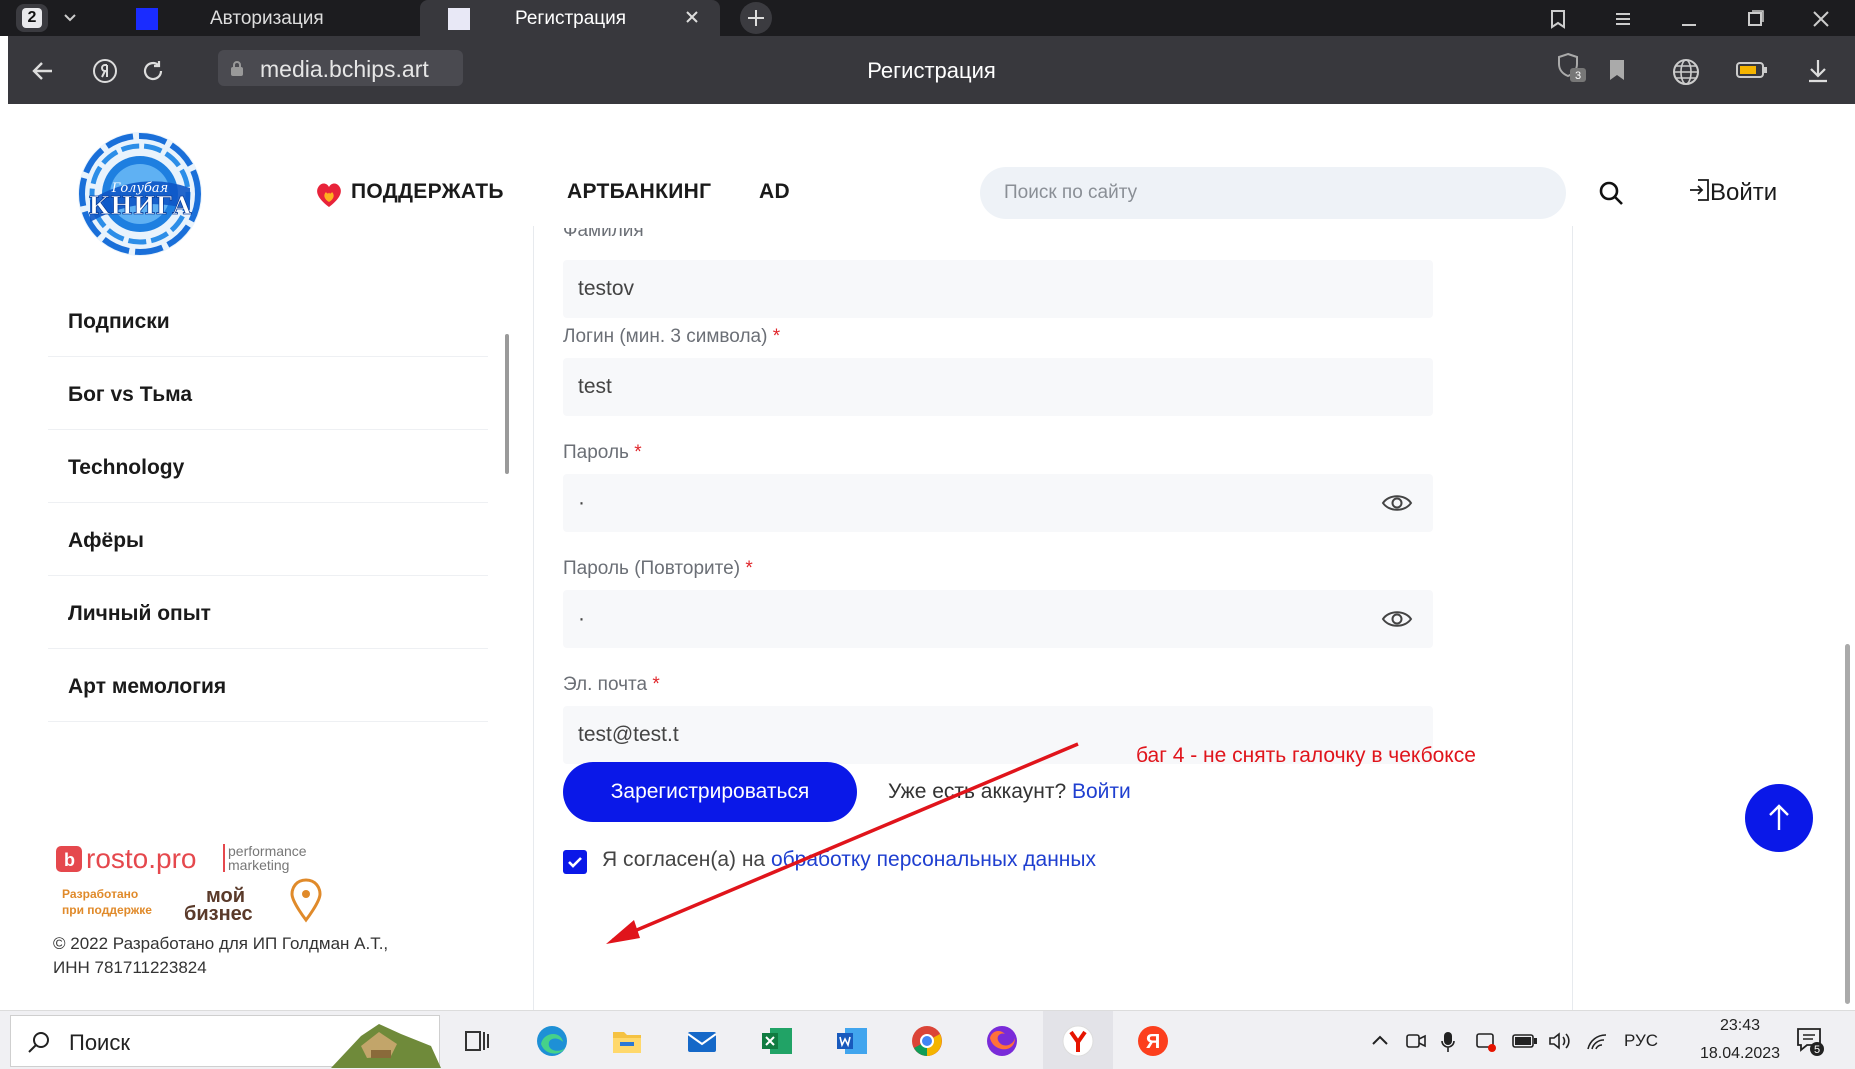 Image resolution: width=1855 pixels, height=1069 pixels. What do you see at coordinates (1573, 68) in the screenshot?
I see `protect-shield-icon: 3` at bounding box center [1573, 68].